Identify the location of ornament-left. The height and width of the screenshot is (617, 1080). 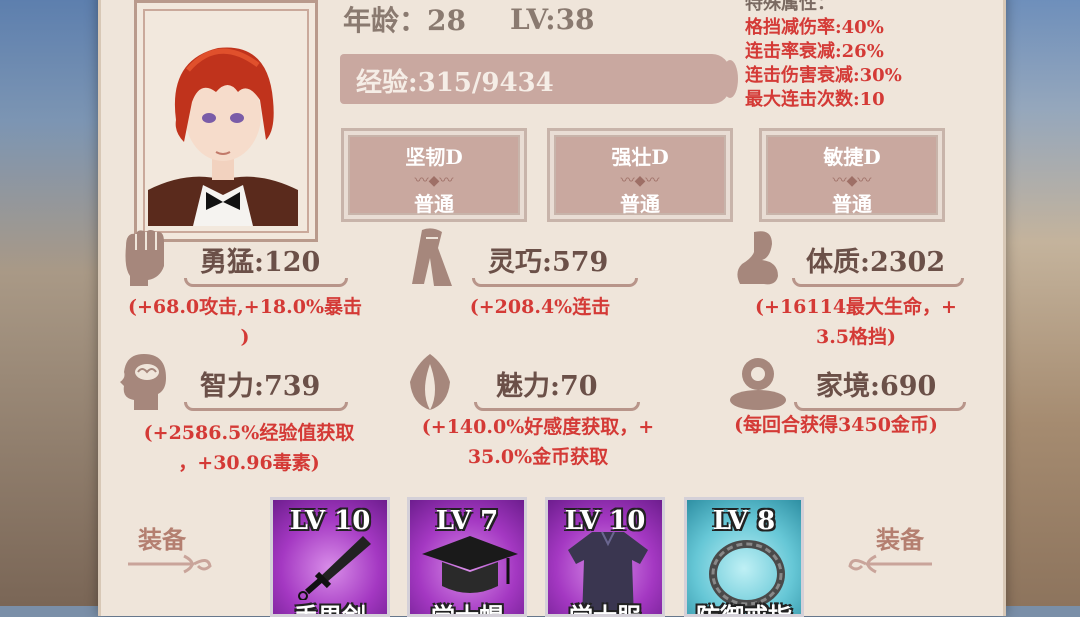
(170, 564).